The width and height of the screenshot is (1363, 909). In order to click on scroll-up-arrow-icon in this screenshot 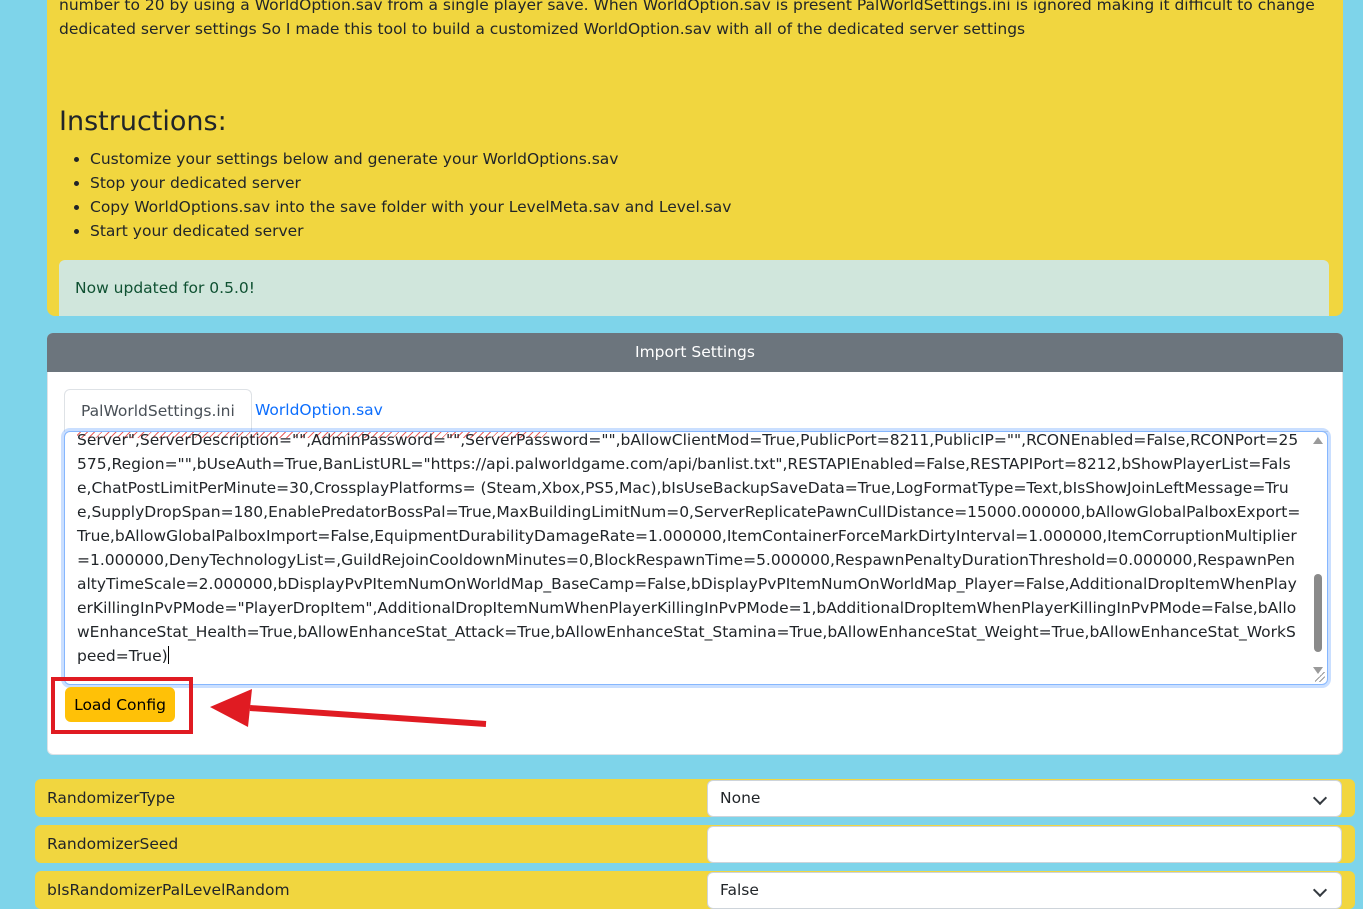, I will do `click(1318, 440)`.